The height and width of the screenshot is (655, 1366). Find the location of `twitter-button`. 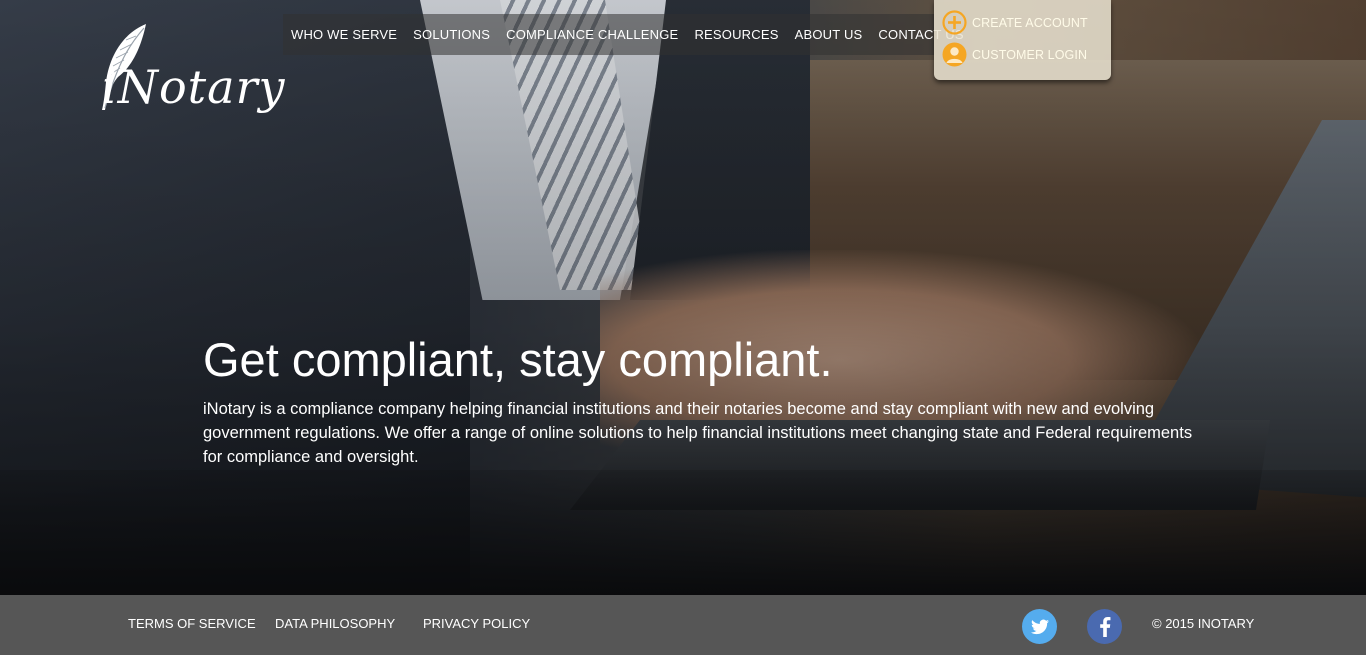

twitter-button is located at coordinates (1039, 626).